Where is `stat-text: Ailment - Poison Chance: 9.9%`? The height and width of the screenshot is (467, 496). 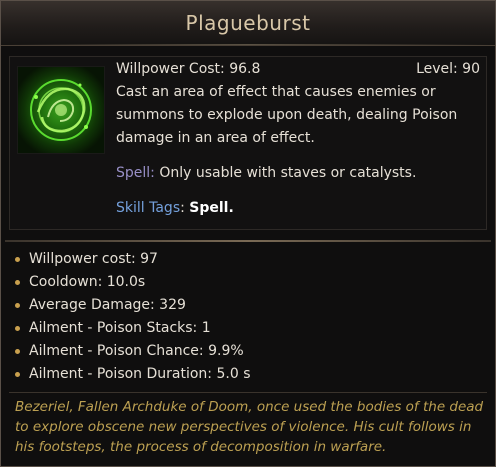 stat-text: Ailment - Poison Chance: 9.9% is located at coordinates (136, 351).